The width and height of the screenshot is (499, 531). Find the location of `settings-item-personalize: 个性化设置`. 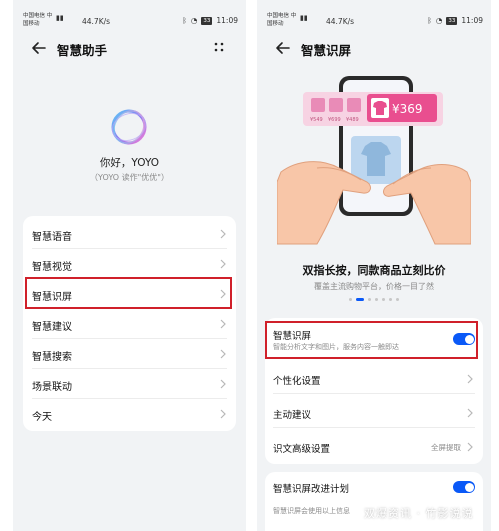

settings-item-personalize: 个性化设置 is located at coordinates (374, 378).